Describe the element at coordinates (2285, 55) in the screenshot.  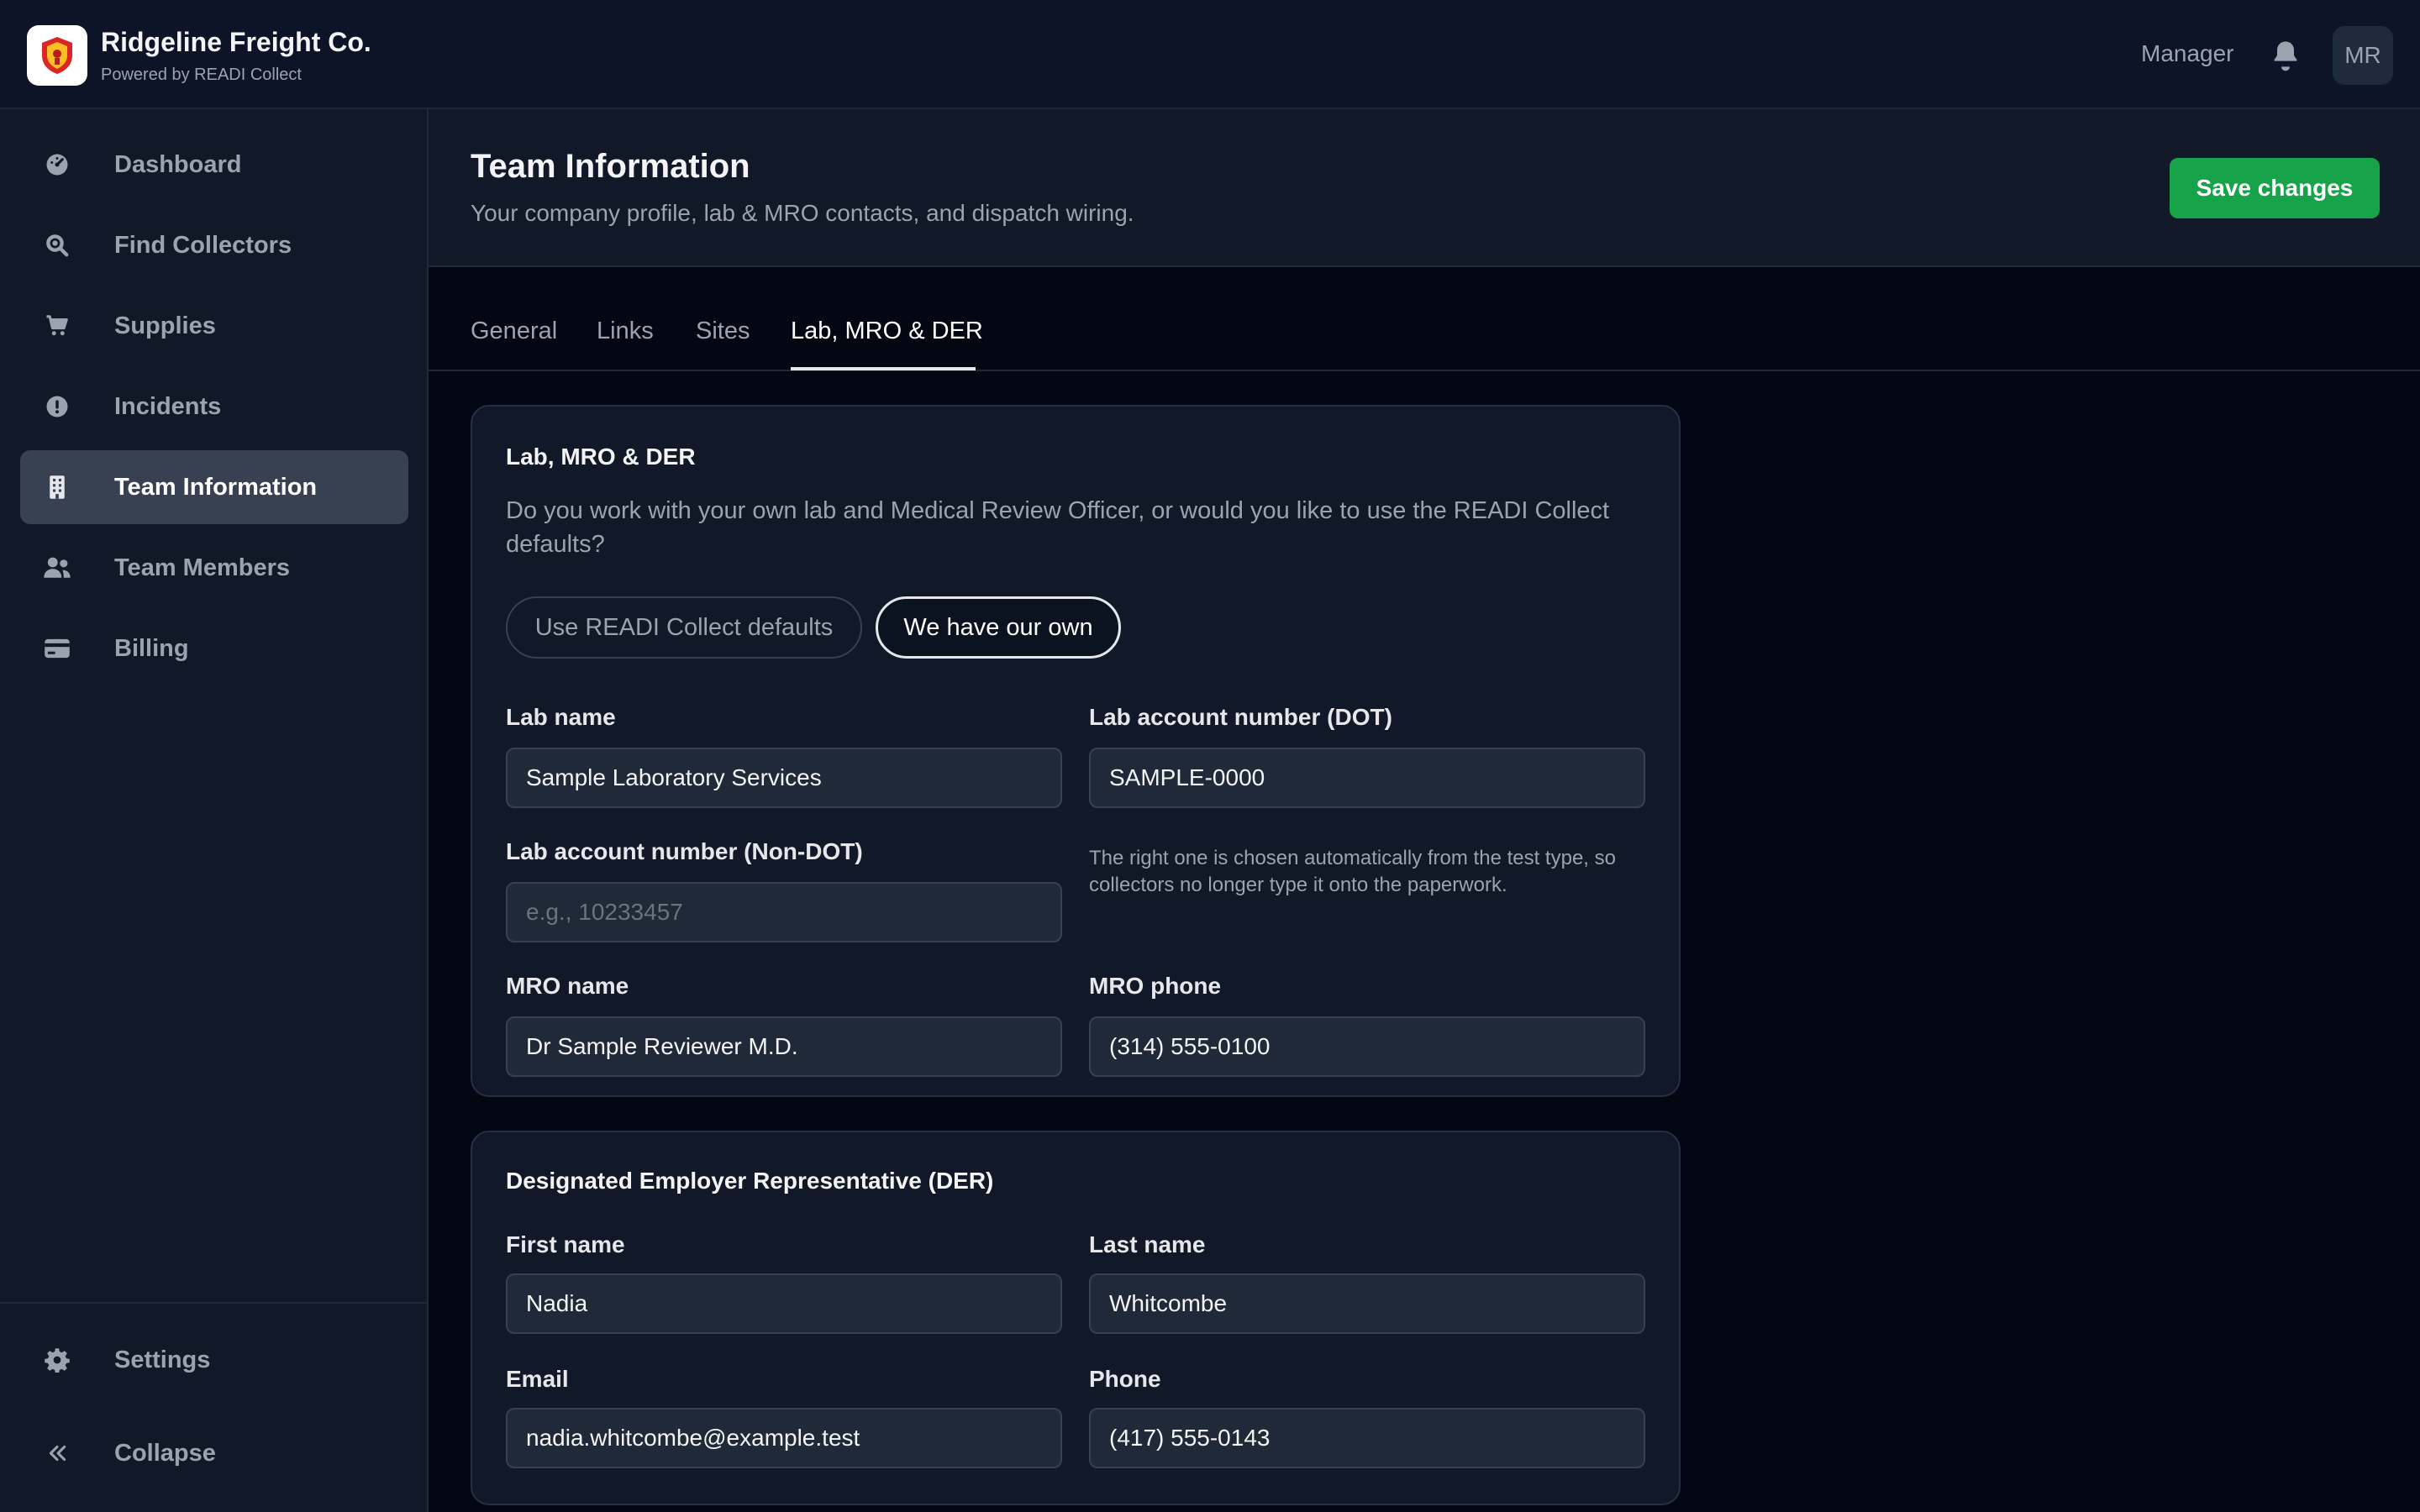
I see `bell-icon` at that location.